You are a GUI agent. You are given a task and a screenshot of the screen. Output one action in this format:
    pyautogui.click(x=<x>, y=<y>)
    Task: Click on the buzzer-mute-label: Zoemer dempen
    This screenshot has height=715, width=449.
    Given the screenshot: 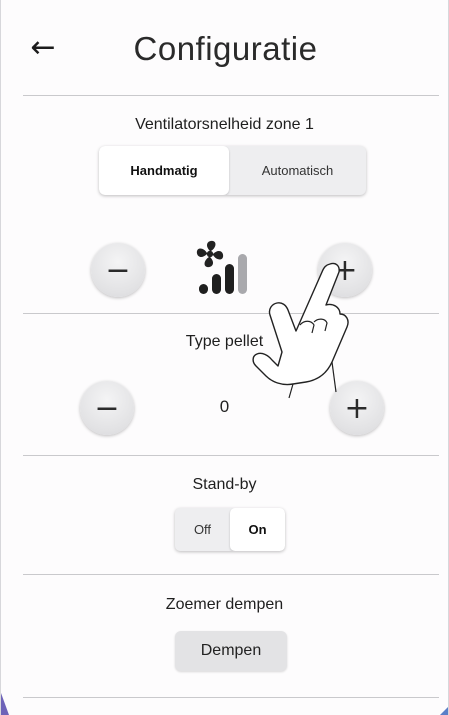 What is the action you would take?
    pyautogui.click(x=224, y=604)
    